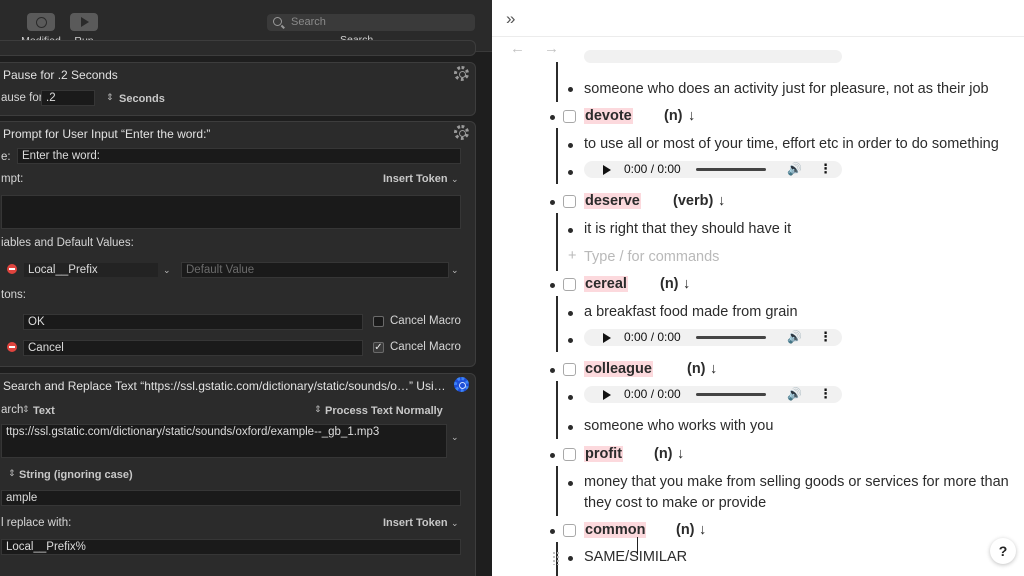 This screenshot has width=1024, height=576. What do you see at coordinates (315, 270) in the screenshot?
I see `default-value-input: Default Value` at bounding box center [315, 270].